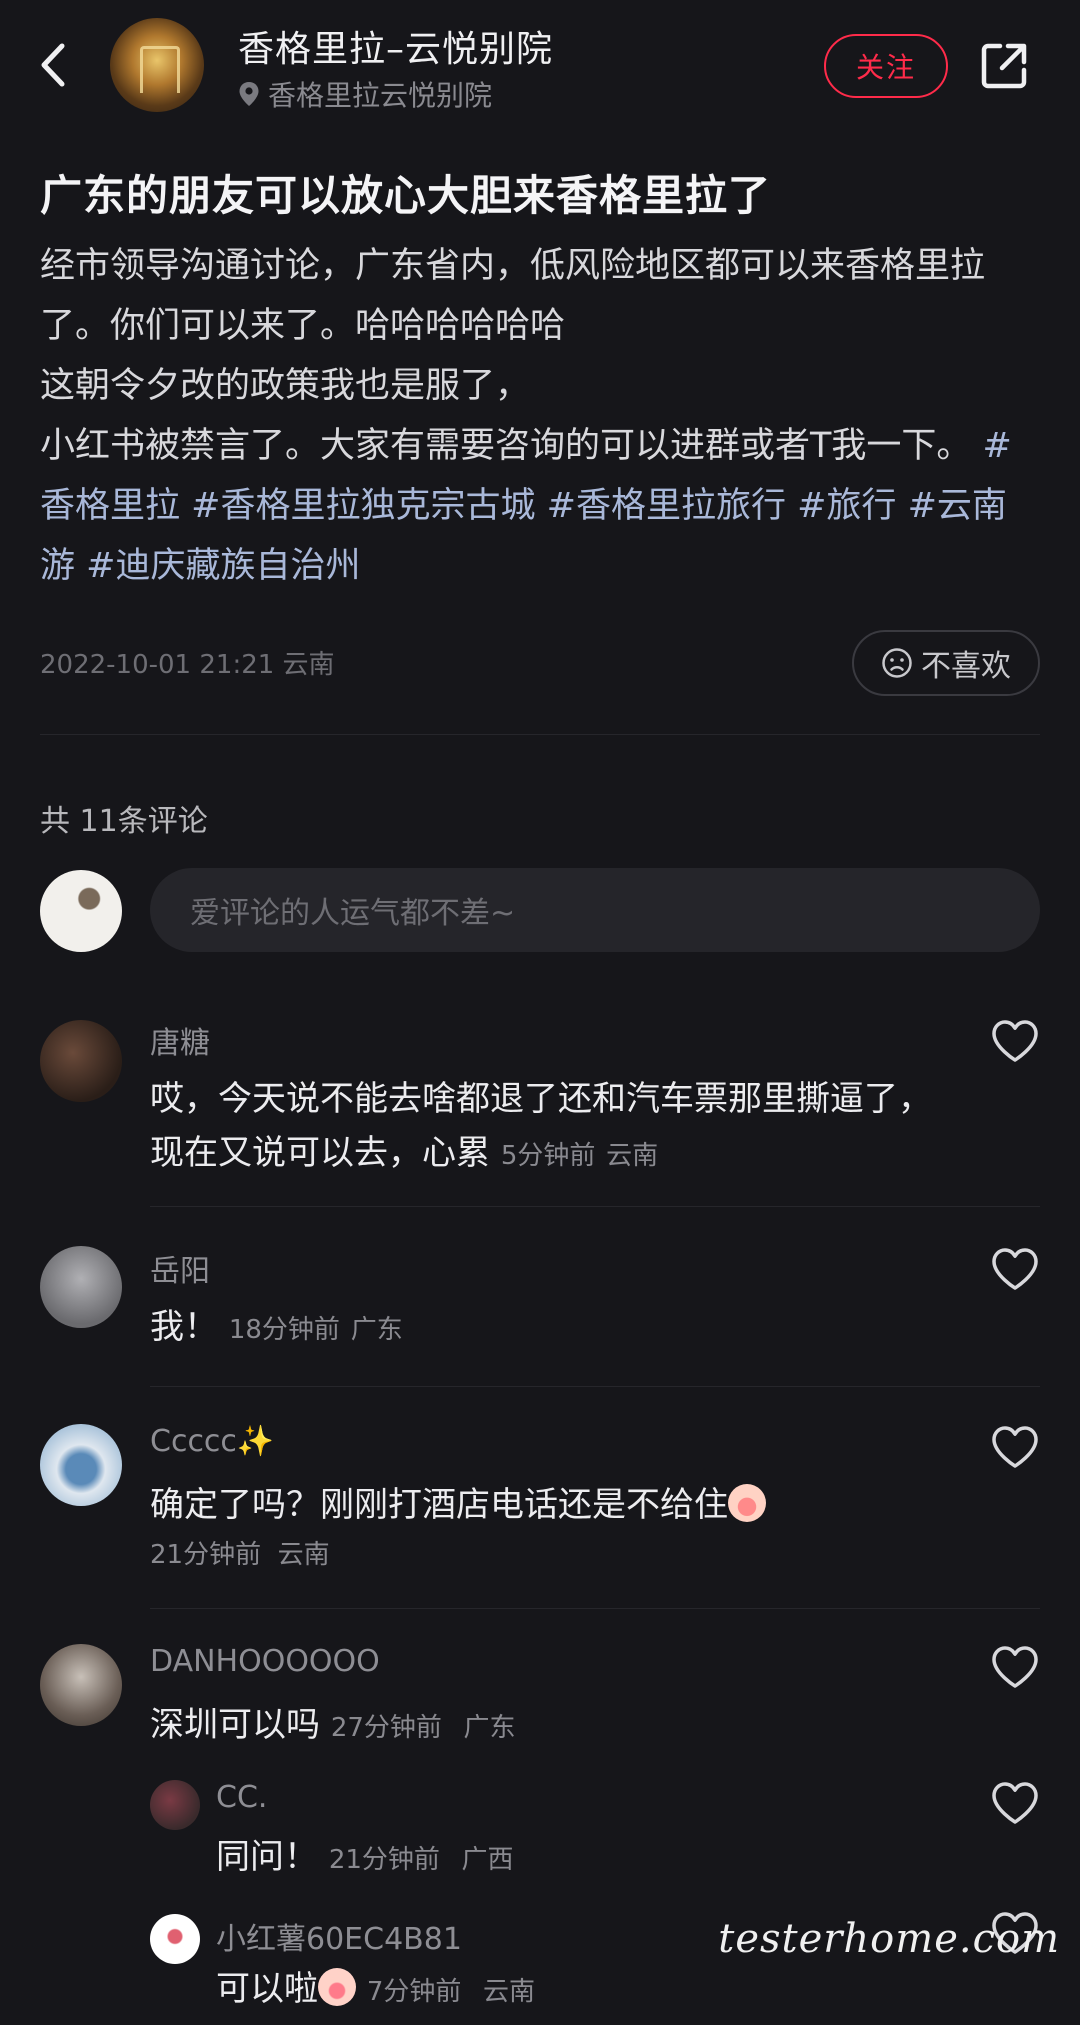  What do you see at coordinates (548, 1156) in the screenshot?
I see `comment-time: 5分钟前` at bounding box center [548, 1156].